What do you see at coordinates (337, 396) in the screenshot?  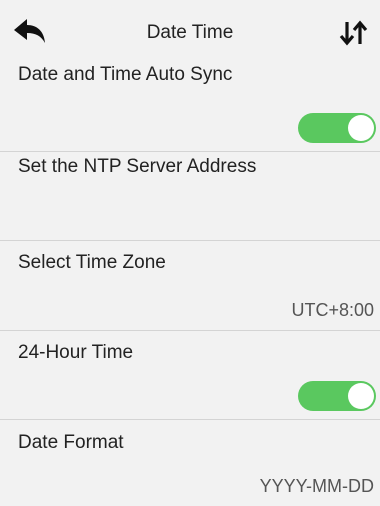 I see `24-hour-toggle` at bounding box center [337, 396].